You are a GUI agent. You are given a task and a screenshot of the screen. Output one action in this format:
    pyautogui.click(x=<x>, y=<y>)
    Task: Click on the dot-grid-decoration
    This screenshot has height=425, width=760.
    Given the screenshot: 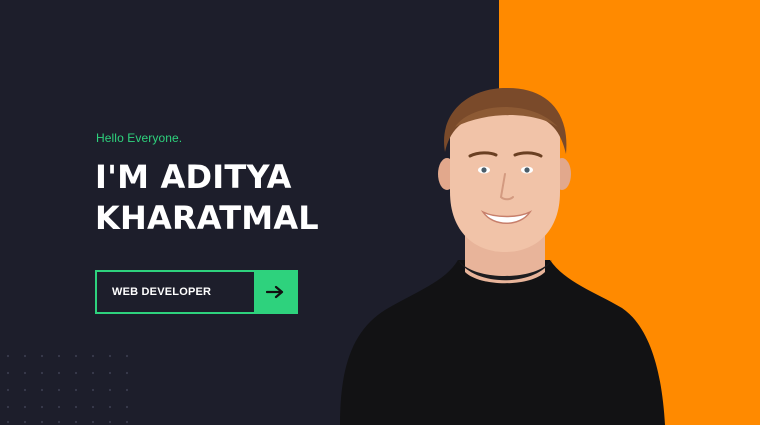 What is the action you would take?
    pyautogui.click(x=67, y=389)
    